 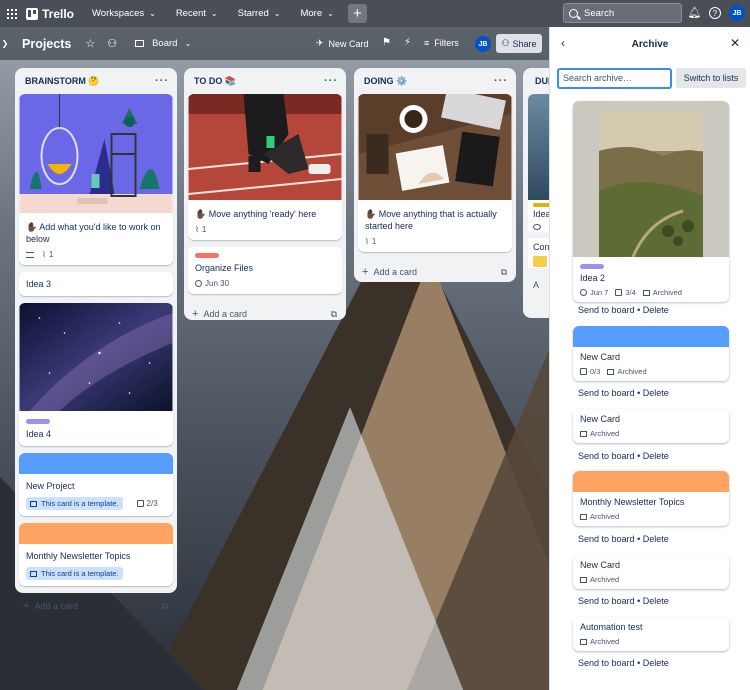 I want to click on due-badge, so click(x=540, y=261).